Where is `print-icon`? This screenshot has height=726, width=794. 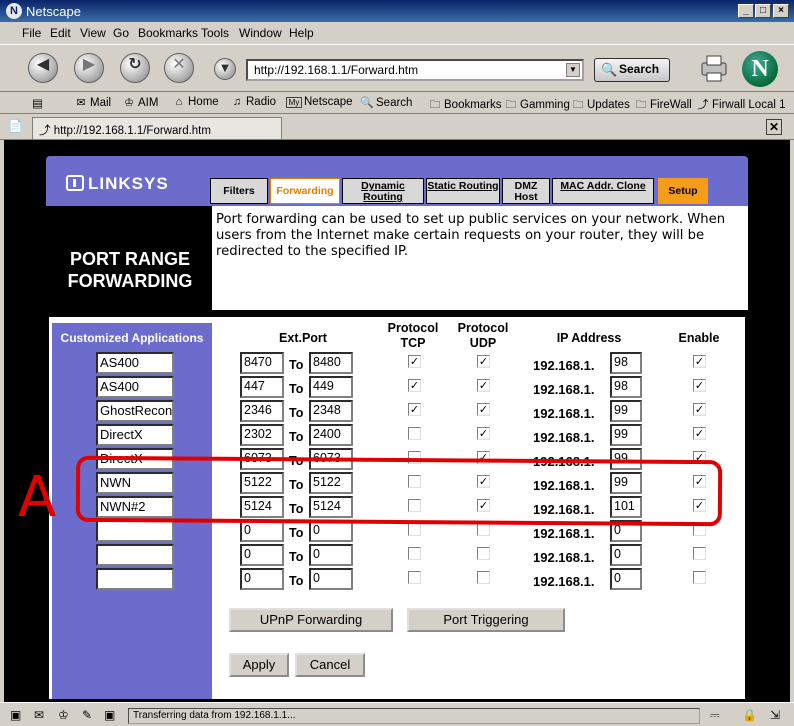 print-icon is located at coordinates (714, 68).